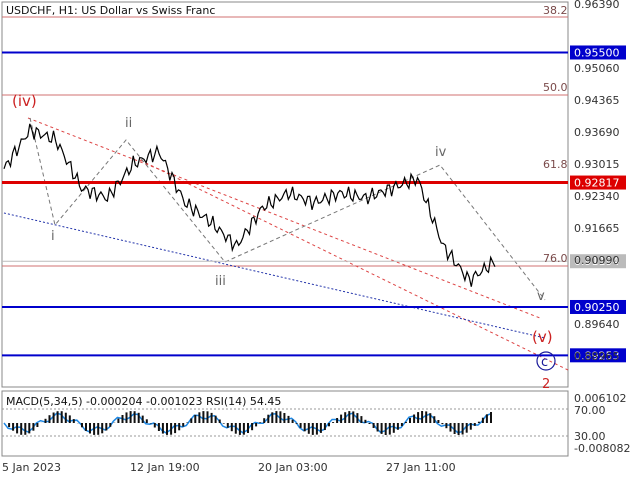 The image size is (640, 480). Describe the element at coordinates (597, 356) in the screenshot. I see `price-tick: 0.88965` at that location.